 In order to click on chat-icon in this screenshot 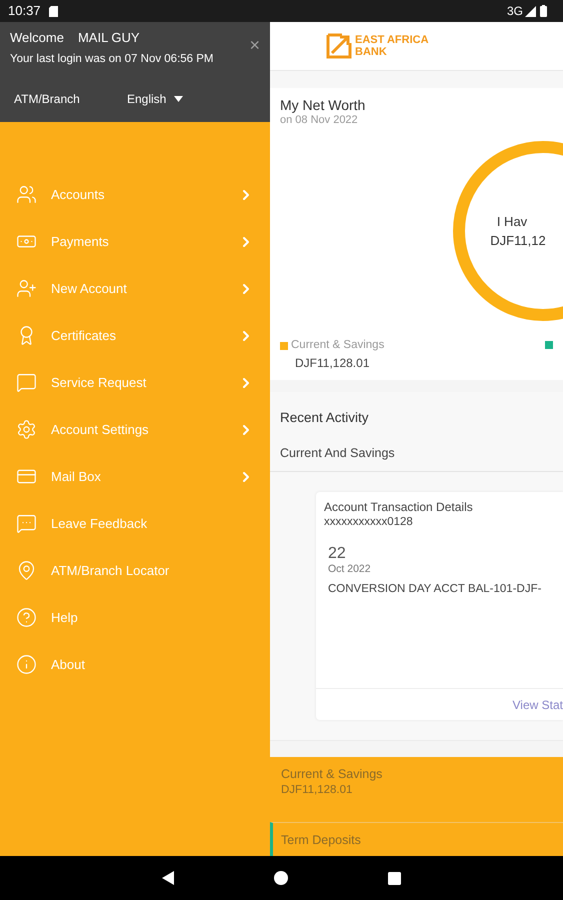, I will do `click(26, 382)`.